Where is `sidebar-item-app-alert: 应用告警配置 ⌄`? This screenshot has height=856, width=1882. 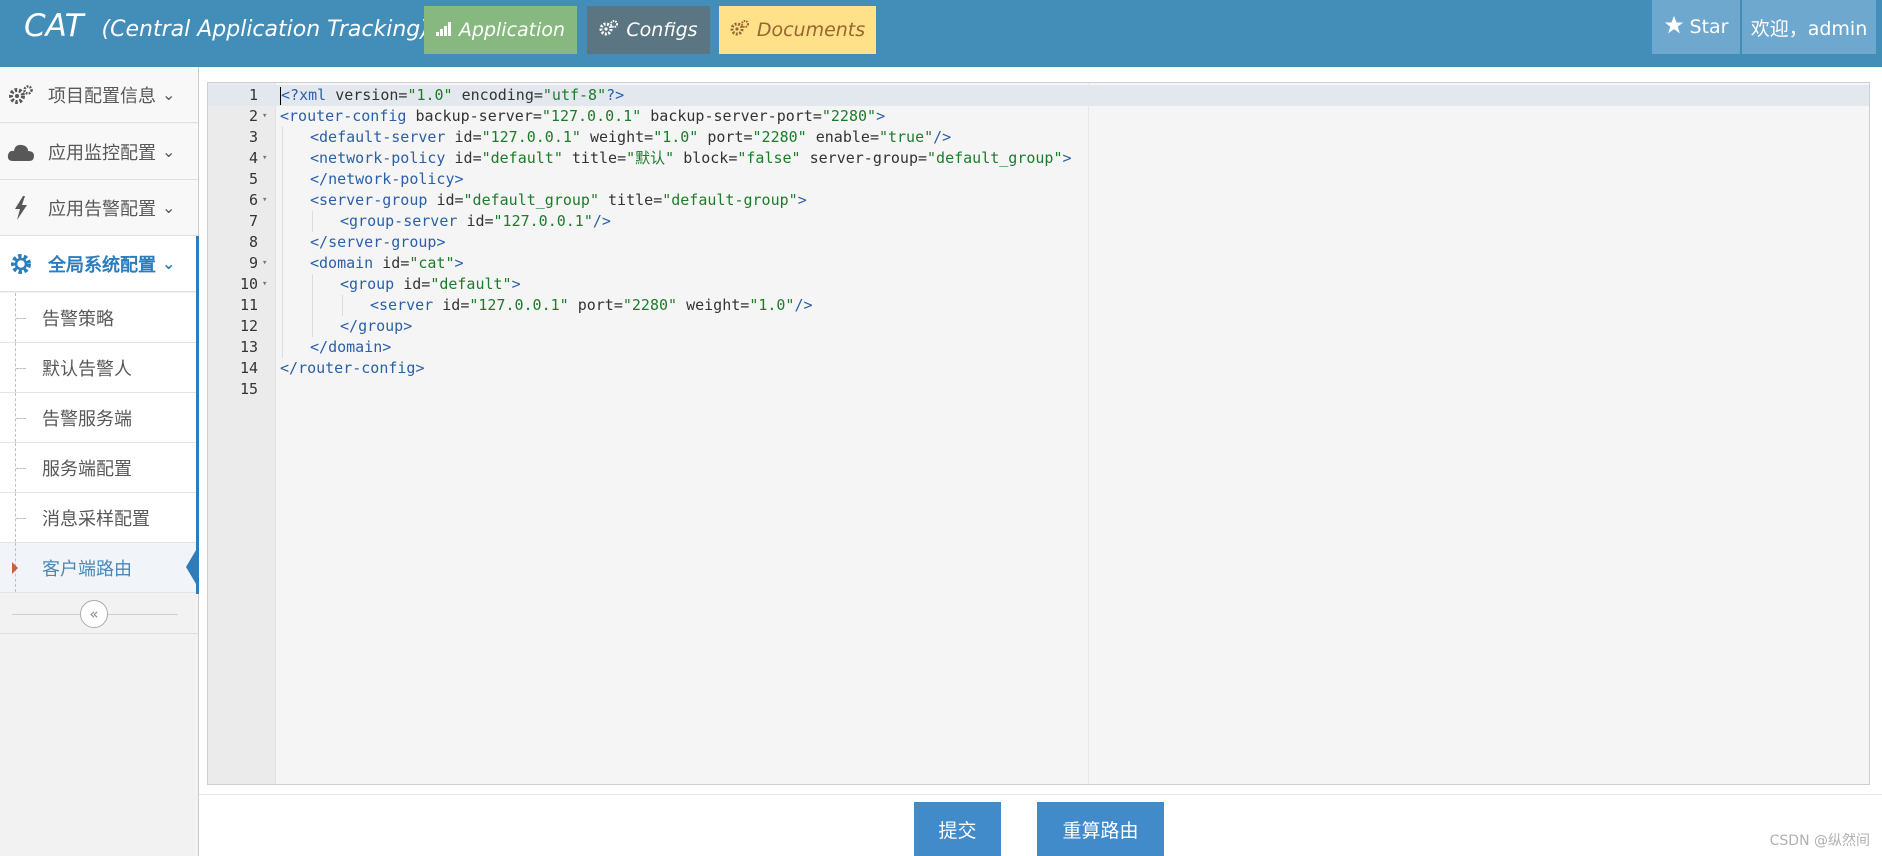 sidebar-item-app-alert: 应用告警配置 ⌄ is located at coordinates (99, 208).